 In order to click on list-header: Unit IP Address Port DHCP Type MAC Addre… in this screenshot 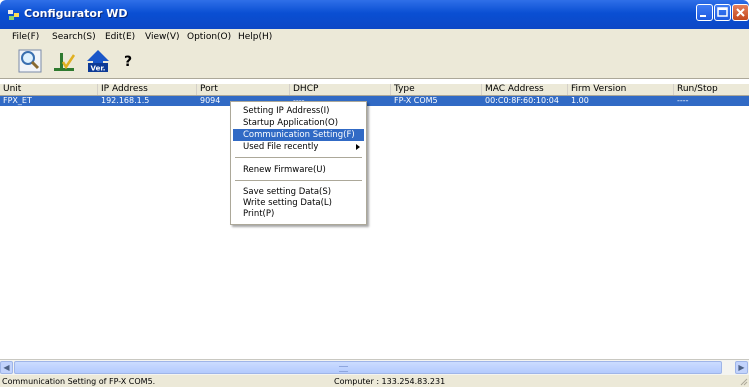, I will do `click(374, 90)`.